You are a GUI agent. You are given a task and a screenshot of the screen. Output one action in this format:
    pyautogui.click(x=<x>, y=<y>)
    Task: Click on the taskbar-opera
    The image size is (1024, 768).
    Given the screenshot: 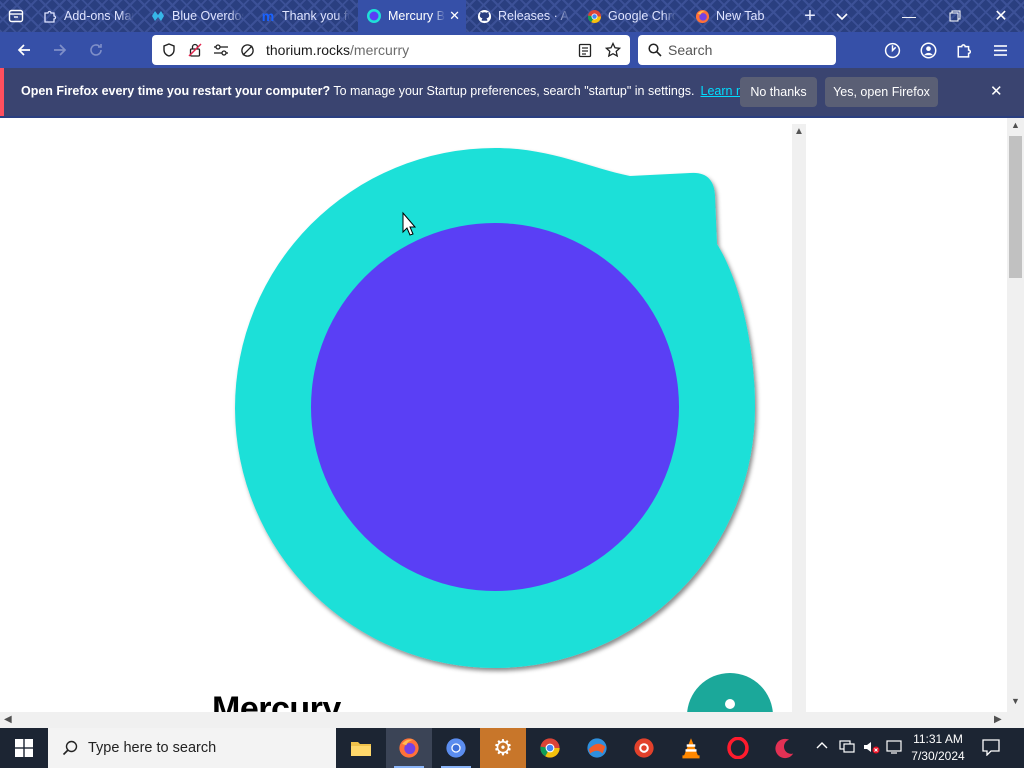 What is the action you would take?
    pyautogui.click(x=738, y=748)
    